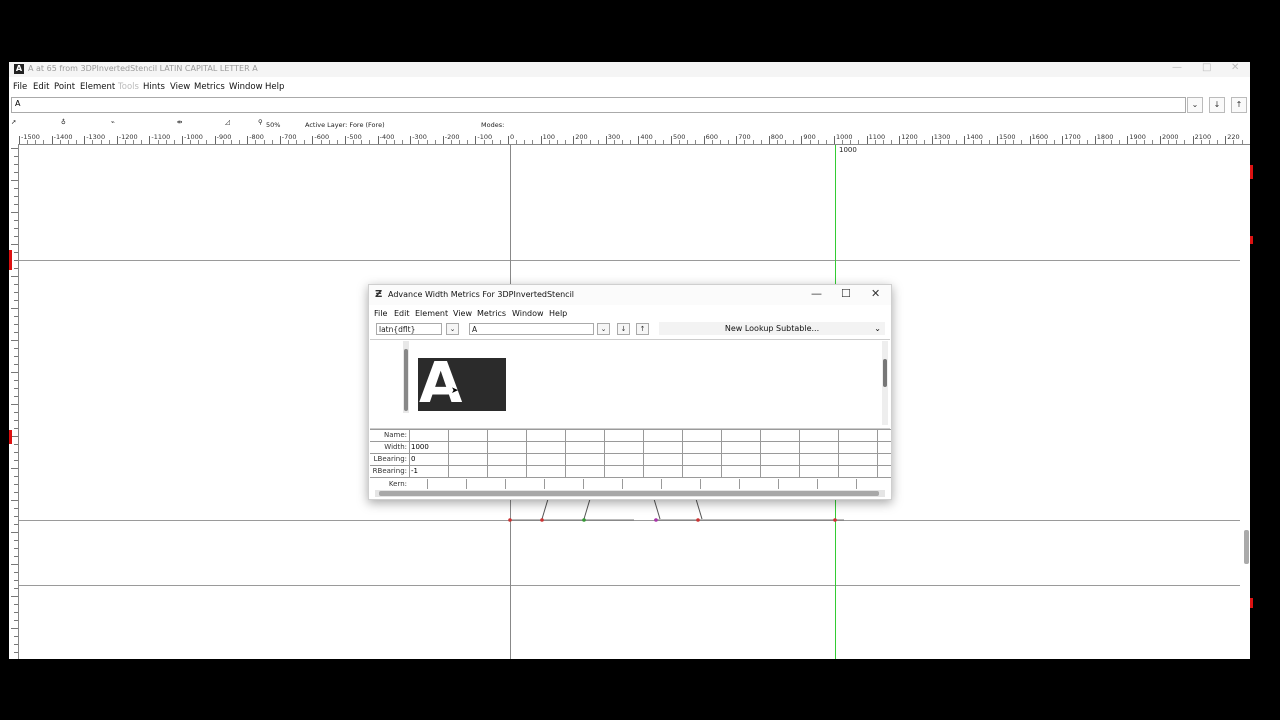 The height and width of the screenshot is (720, 1280). I want to click on red-edge-mark, so click(1251, 172).